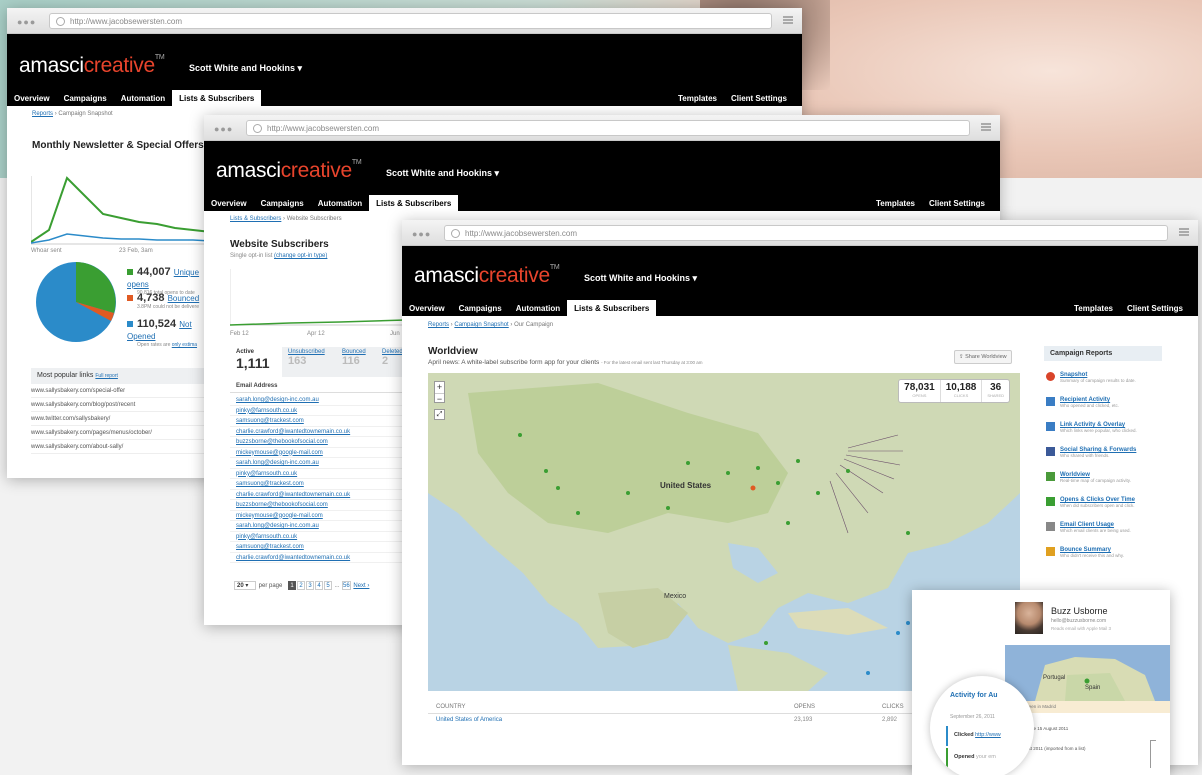 The height and width of the screenshot is (775, 1202). Describe the element at coordinates (121, 447) in the screenshot. I see `list-item: www.sallysbakery.com/about-sally/` at that location.